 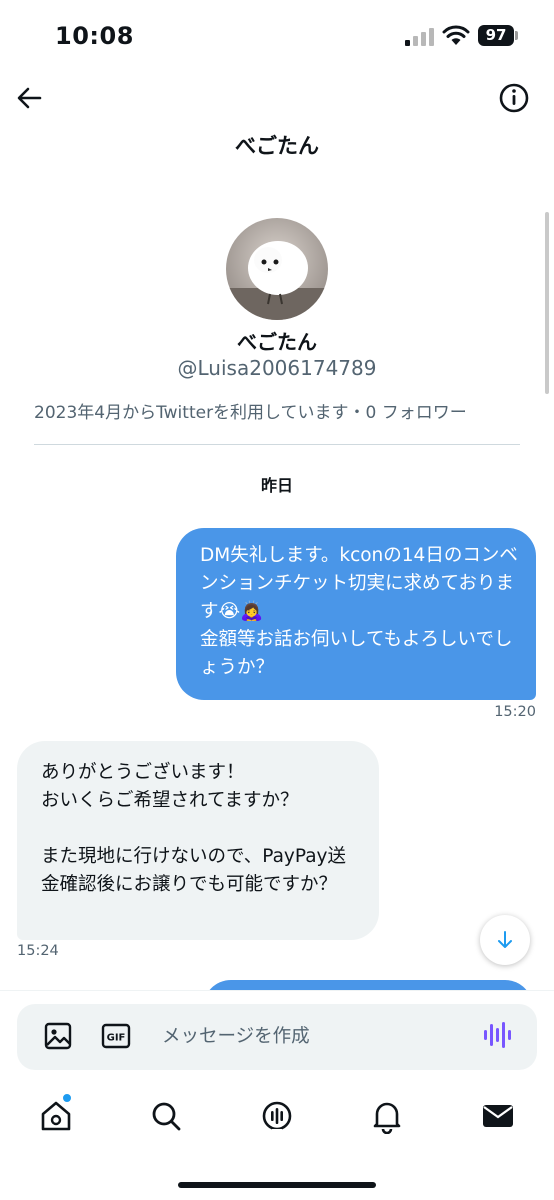 I want to click on spaces-icon, so click(x=277, y=1116).